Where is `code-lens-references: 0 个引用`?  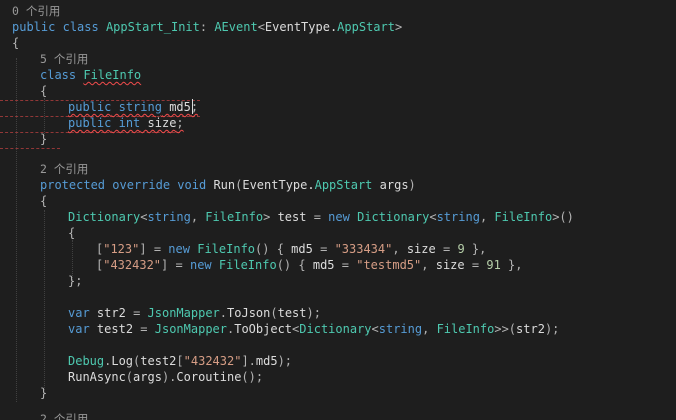
code-lens-references: 0 个引用 is located at coordinates (36, 11).